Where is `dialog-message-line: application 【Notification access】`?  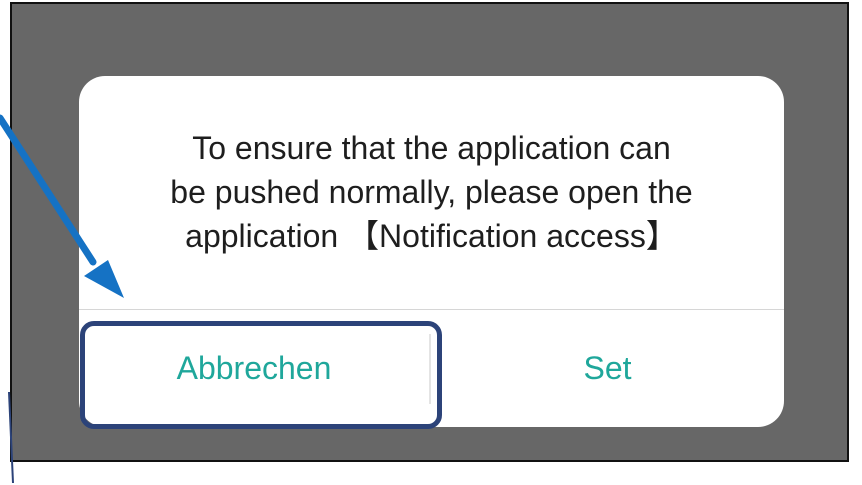 dialog-message-line: application 【Notification access】 is located at coordinates (431, 236).